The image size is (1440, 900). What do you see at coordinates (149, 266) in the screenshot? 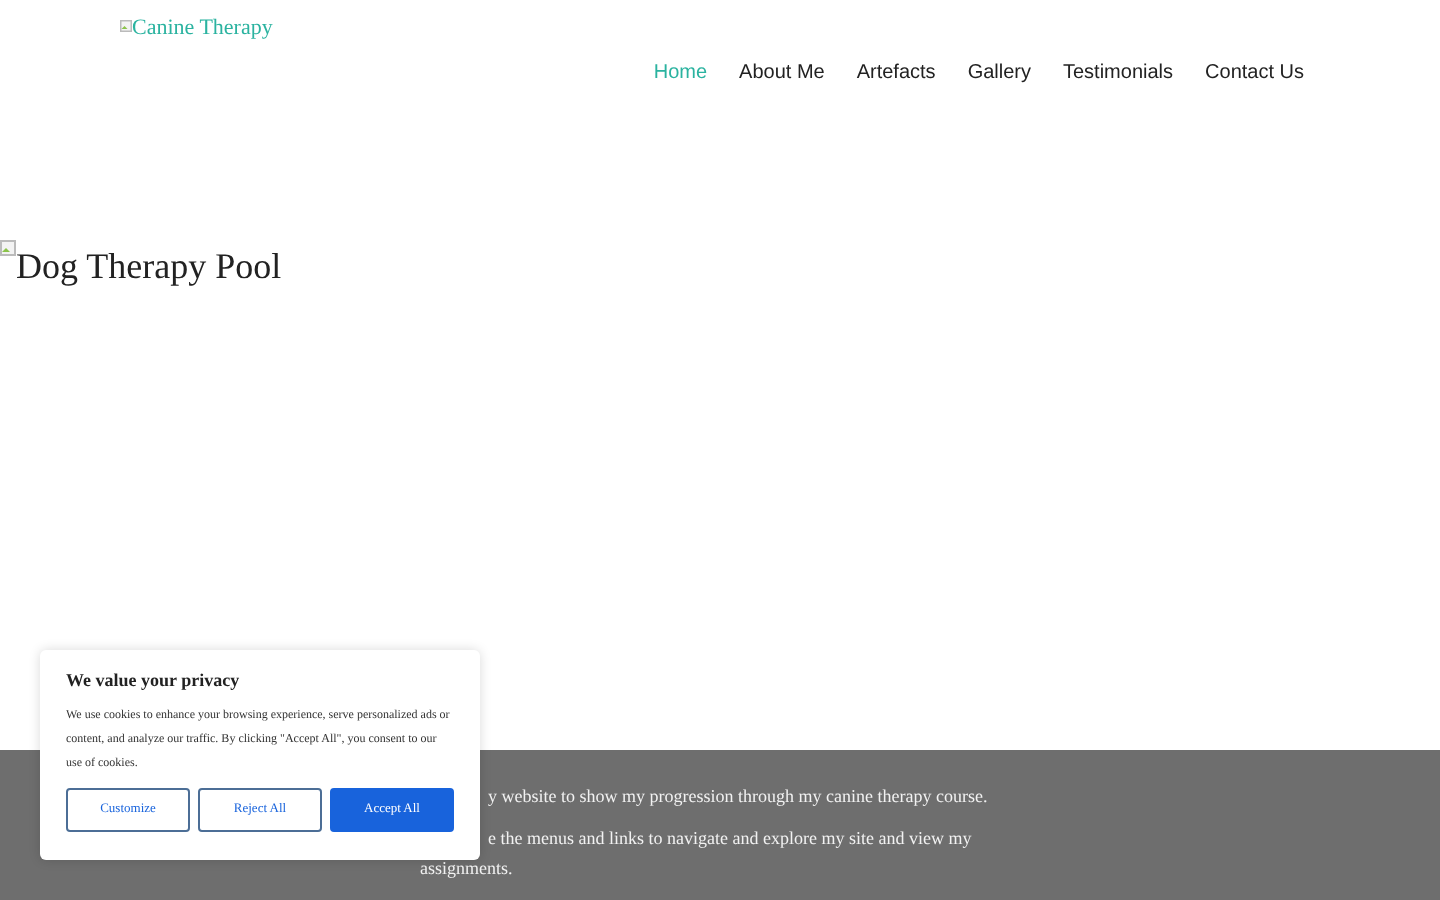
I see `hero-image-alt-text: Dog Therapy Pool` at bounding box center [149, 266].